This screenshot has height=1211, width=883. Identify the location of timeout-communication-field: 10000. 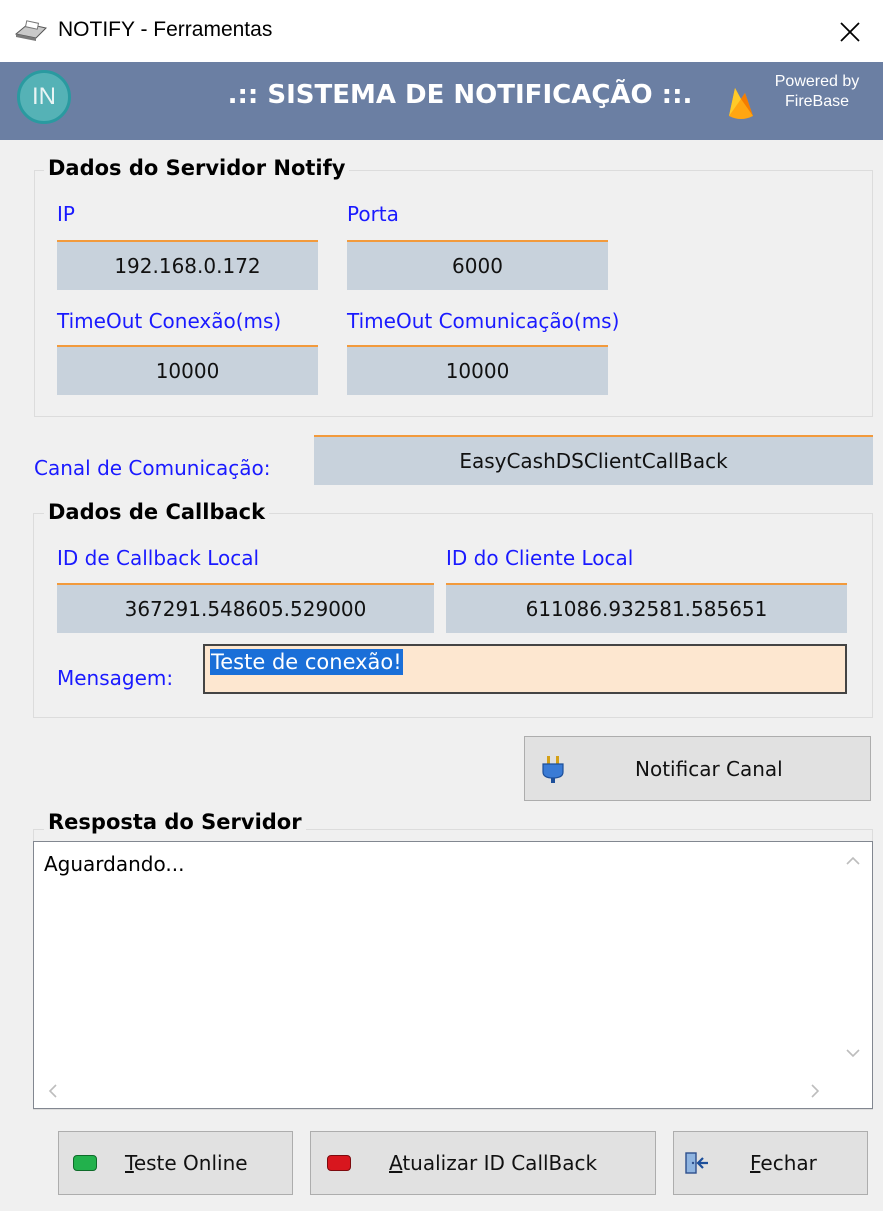
(477, 370).